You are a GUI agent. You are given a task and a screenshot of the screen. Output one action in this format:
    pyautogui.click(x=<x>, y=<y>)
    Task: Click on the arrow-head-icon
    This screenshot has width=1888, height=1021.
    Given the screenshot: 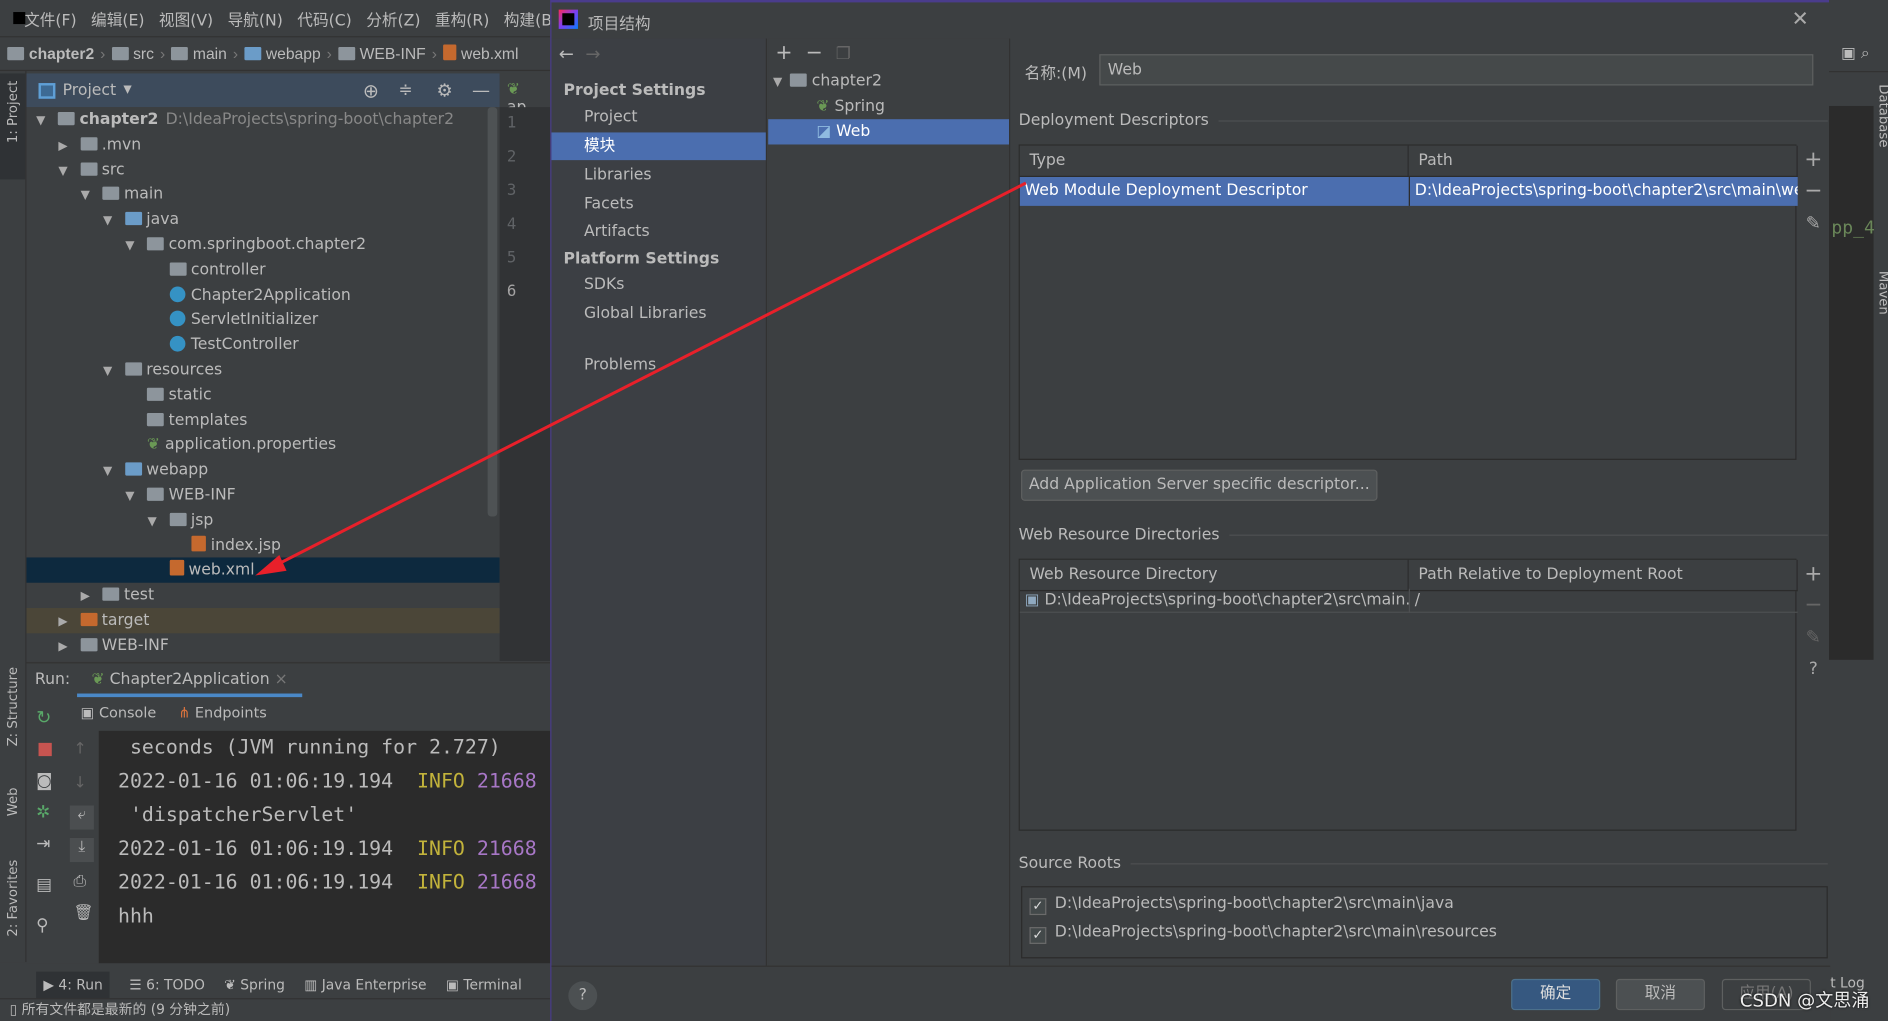 What is the action you would take?
    pyautogui.click(x=271, y=565)
    